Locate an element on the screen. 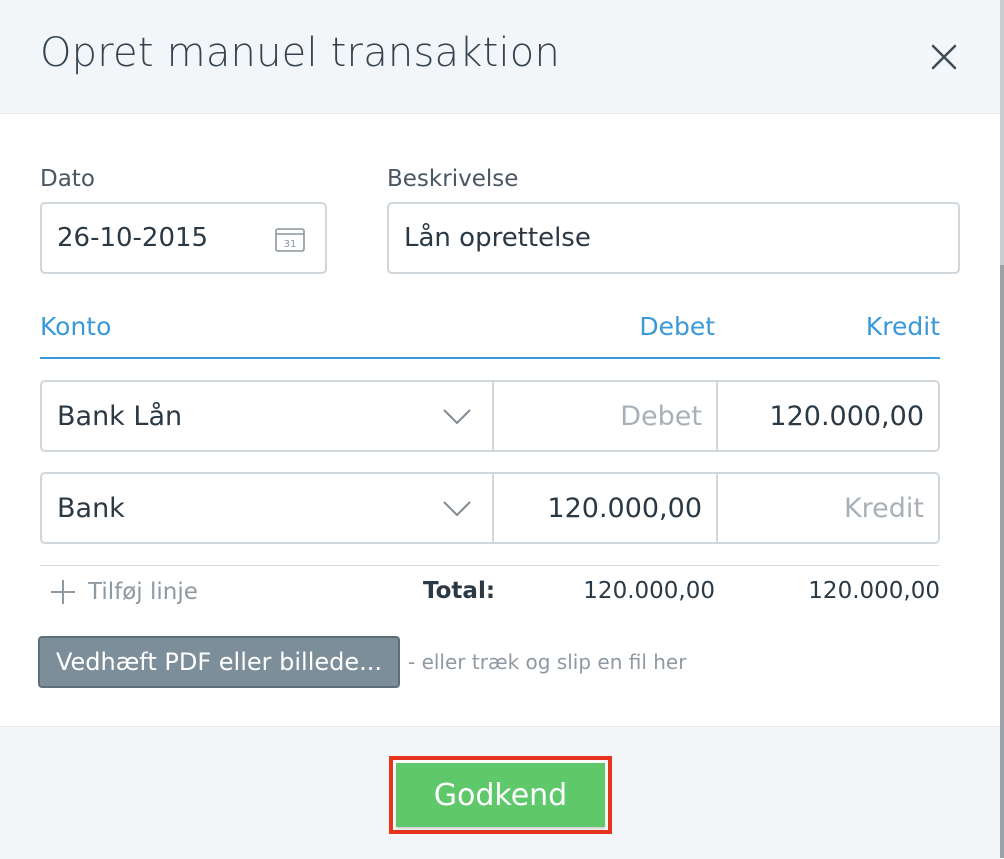 The height and width of the screenshot is (859, 1004). plus-icon is located at coordinates (63, 592).